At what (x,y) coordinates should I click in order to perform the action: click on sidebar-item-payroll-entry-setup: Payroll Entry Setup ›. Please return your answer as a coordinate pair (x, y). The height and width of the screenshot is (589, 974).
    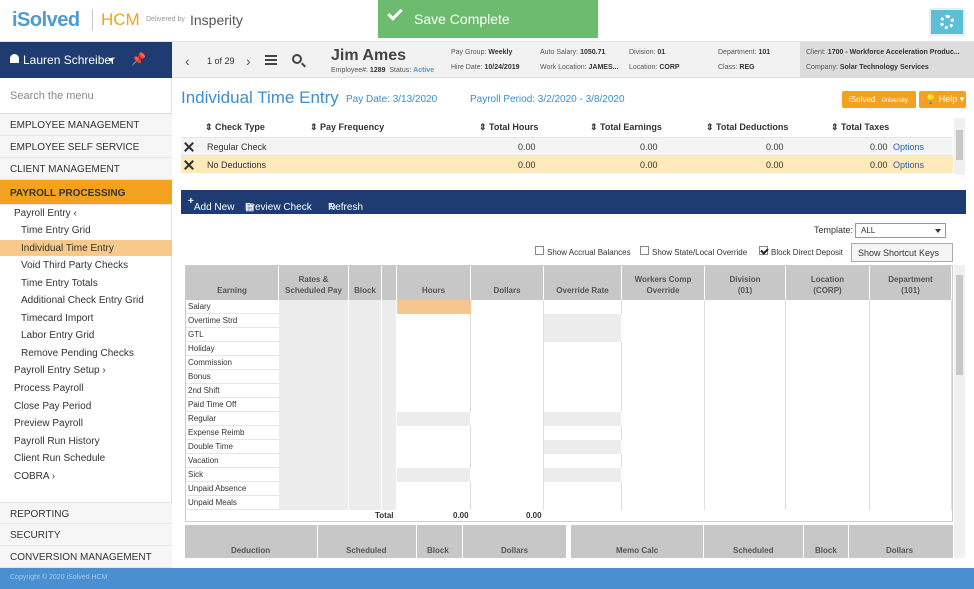
    Looking at the image, I should click on (60, 370).